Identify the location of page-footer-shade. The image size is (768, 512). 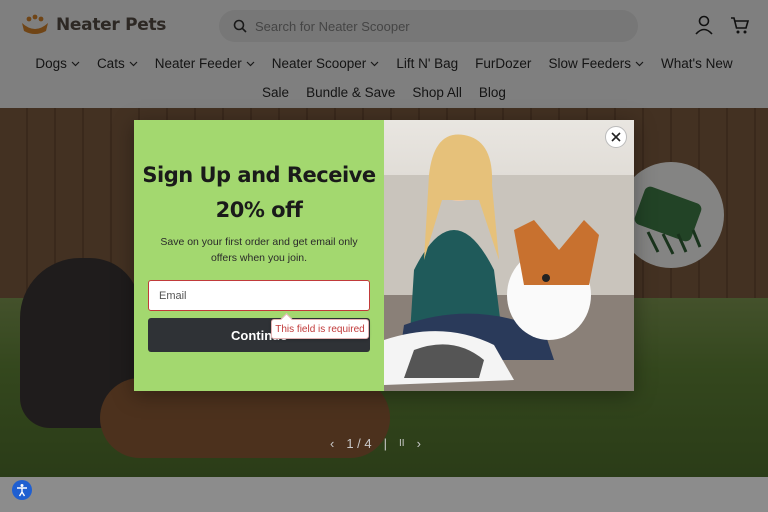
(384, 494).